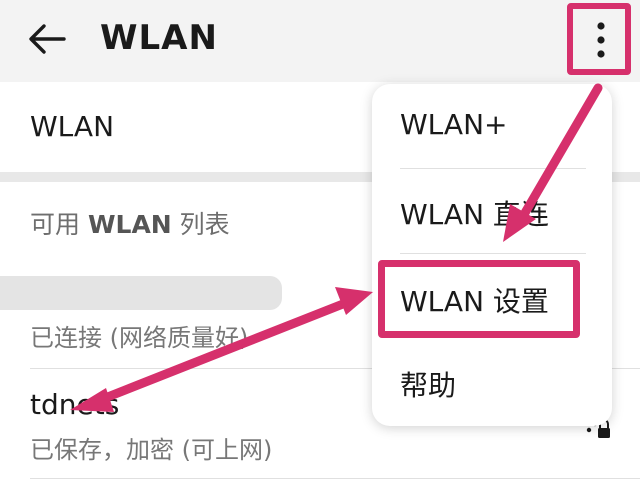  Describe the element at coordinates (599, 39) in the screenshot. I see `highlight-box-more` at that location.